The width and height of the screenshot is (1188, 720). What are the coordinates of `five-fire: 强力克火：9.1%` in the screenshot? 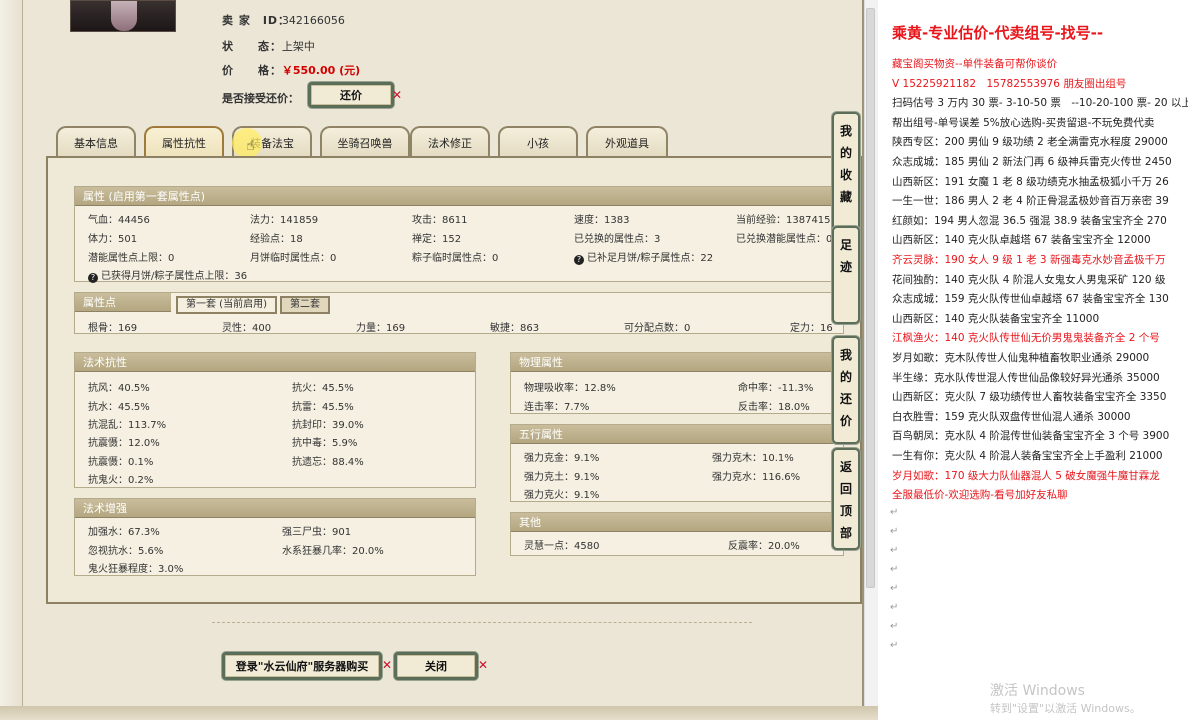 It's located at (562, 495).